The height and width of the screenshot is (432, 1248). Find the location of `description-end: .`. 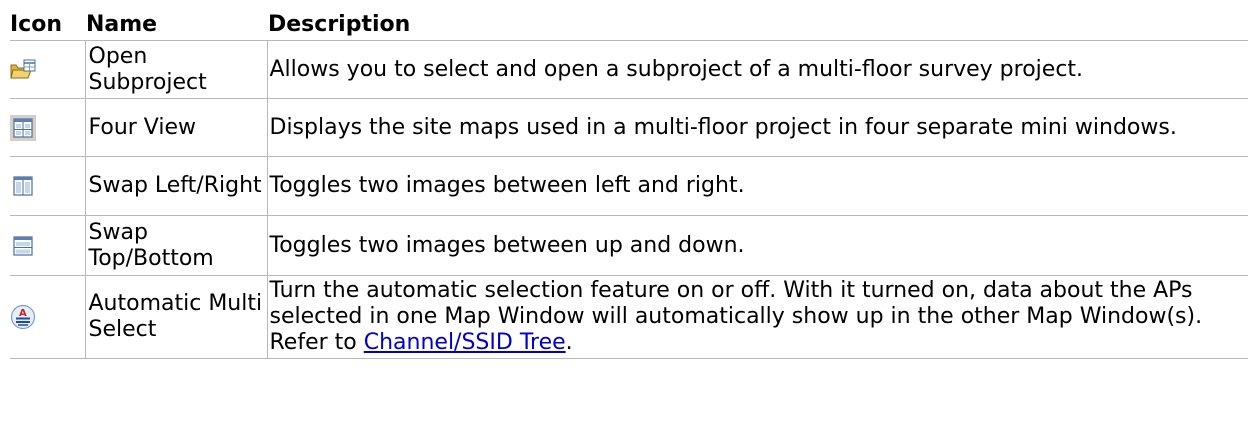

description-end: . is located at coordinates (569, 342).